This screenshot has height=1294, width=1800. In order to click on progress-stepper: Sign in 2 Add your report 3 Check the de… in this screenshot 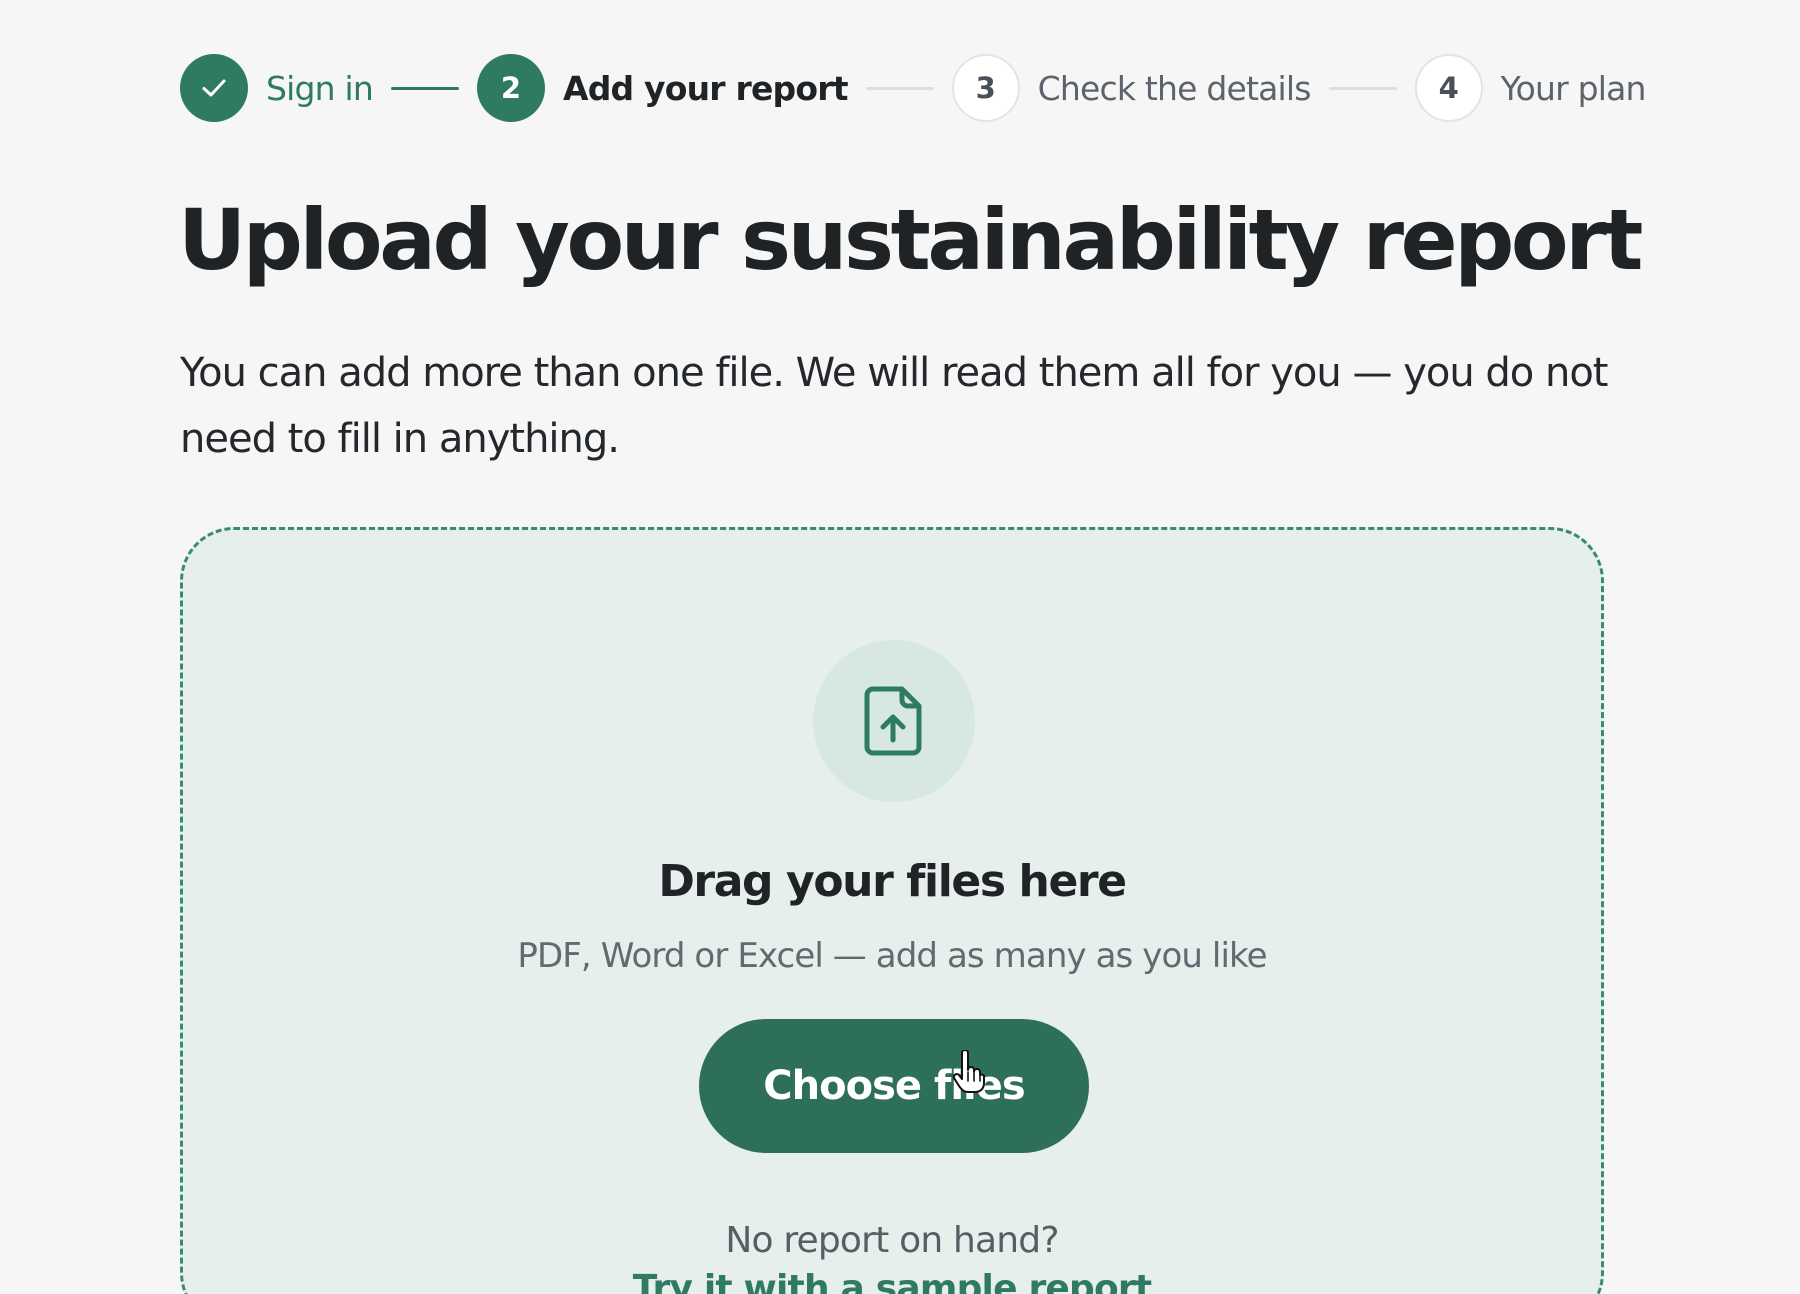, I will do `click(913, 88)`.